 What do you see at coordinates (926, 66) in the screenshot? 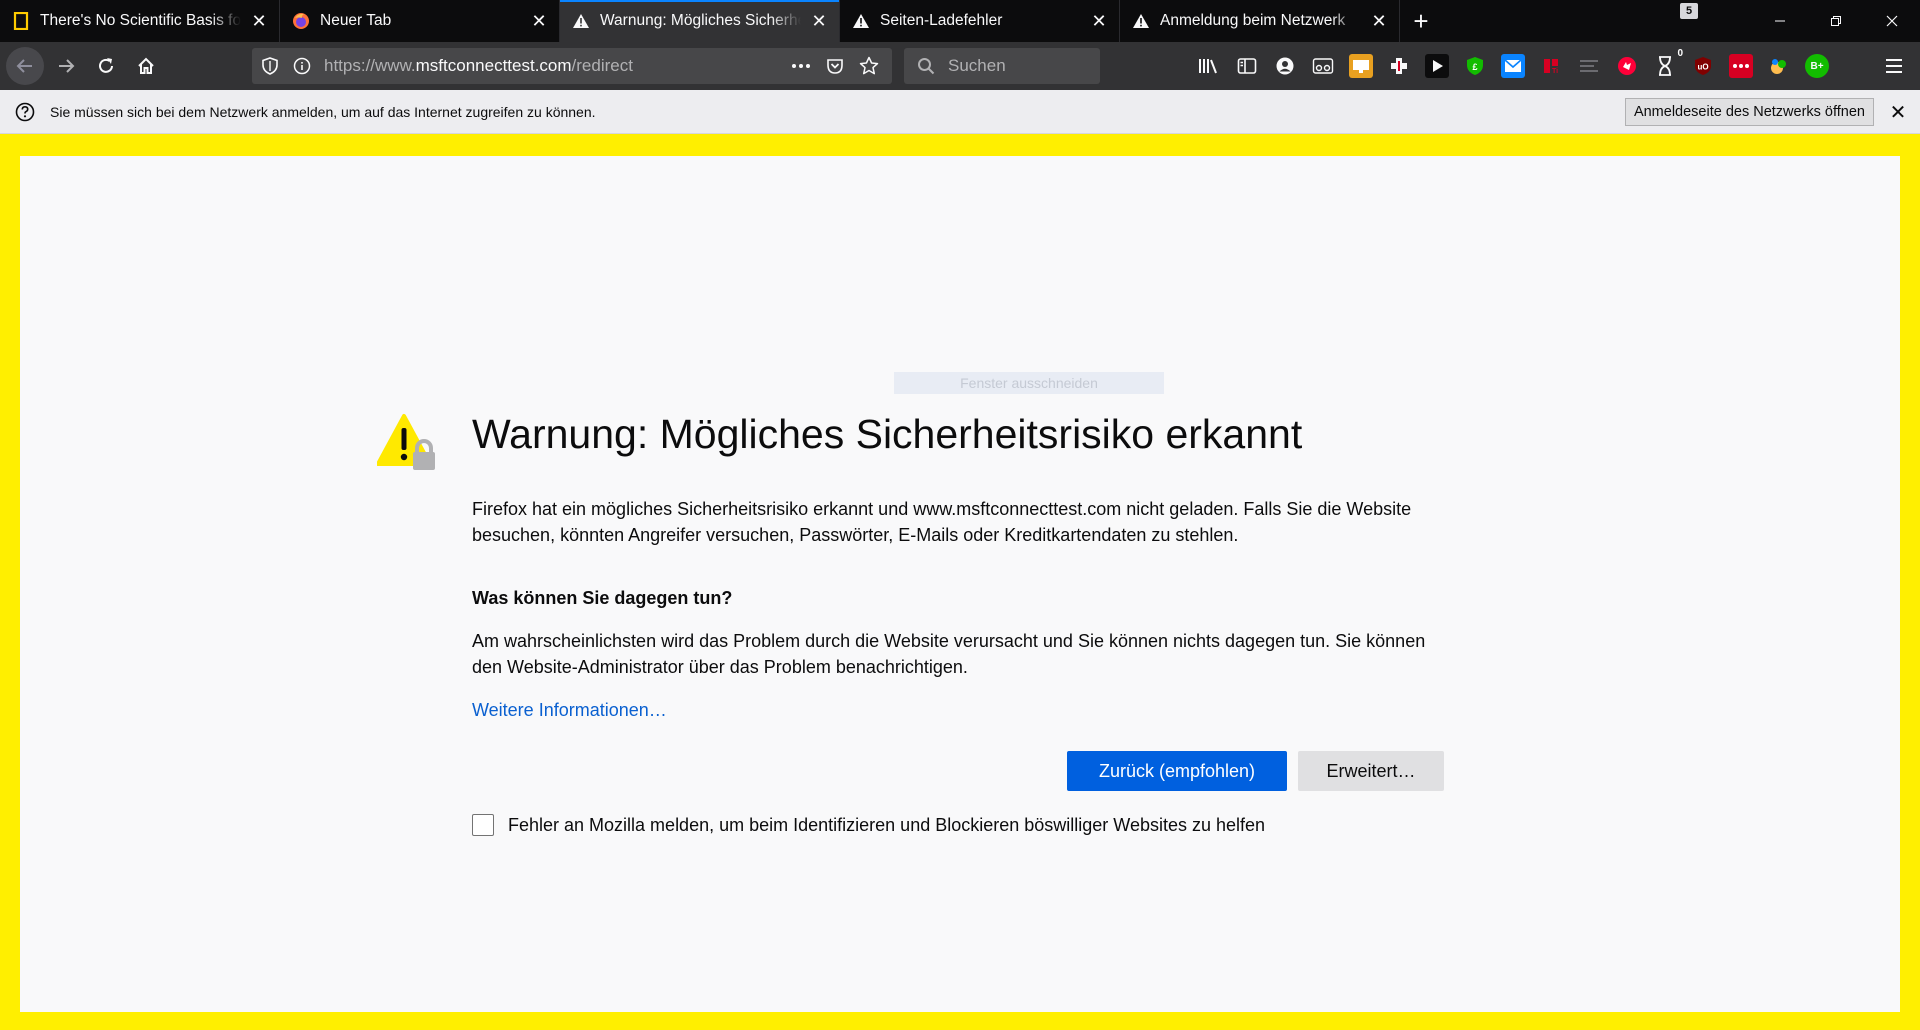
I see `search-icon` at bounding box center [926, 66].